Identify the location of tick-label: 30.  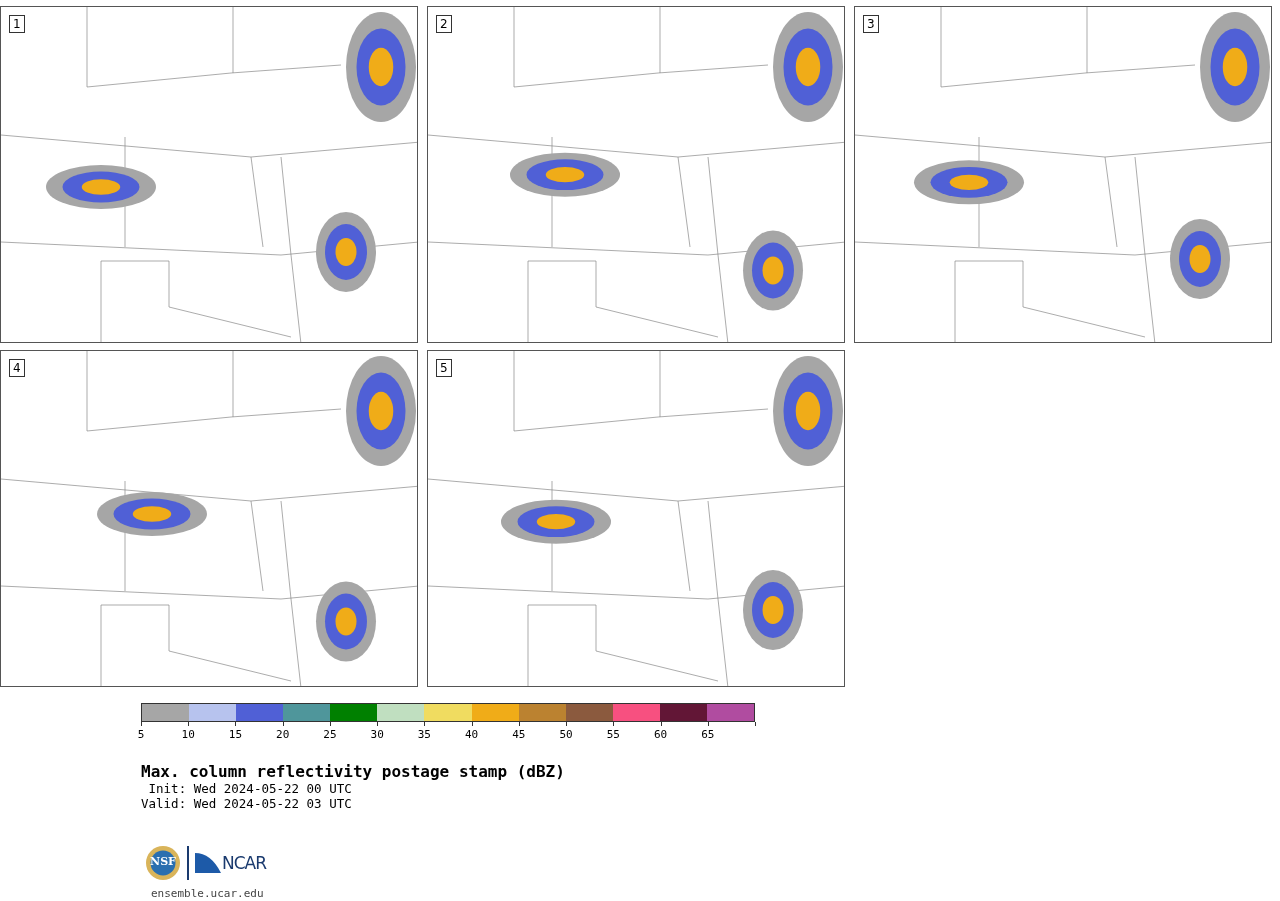
(377, 734).